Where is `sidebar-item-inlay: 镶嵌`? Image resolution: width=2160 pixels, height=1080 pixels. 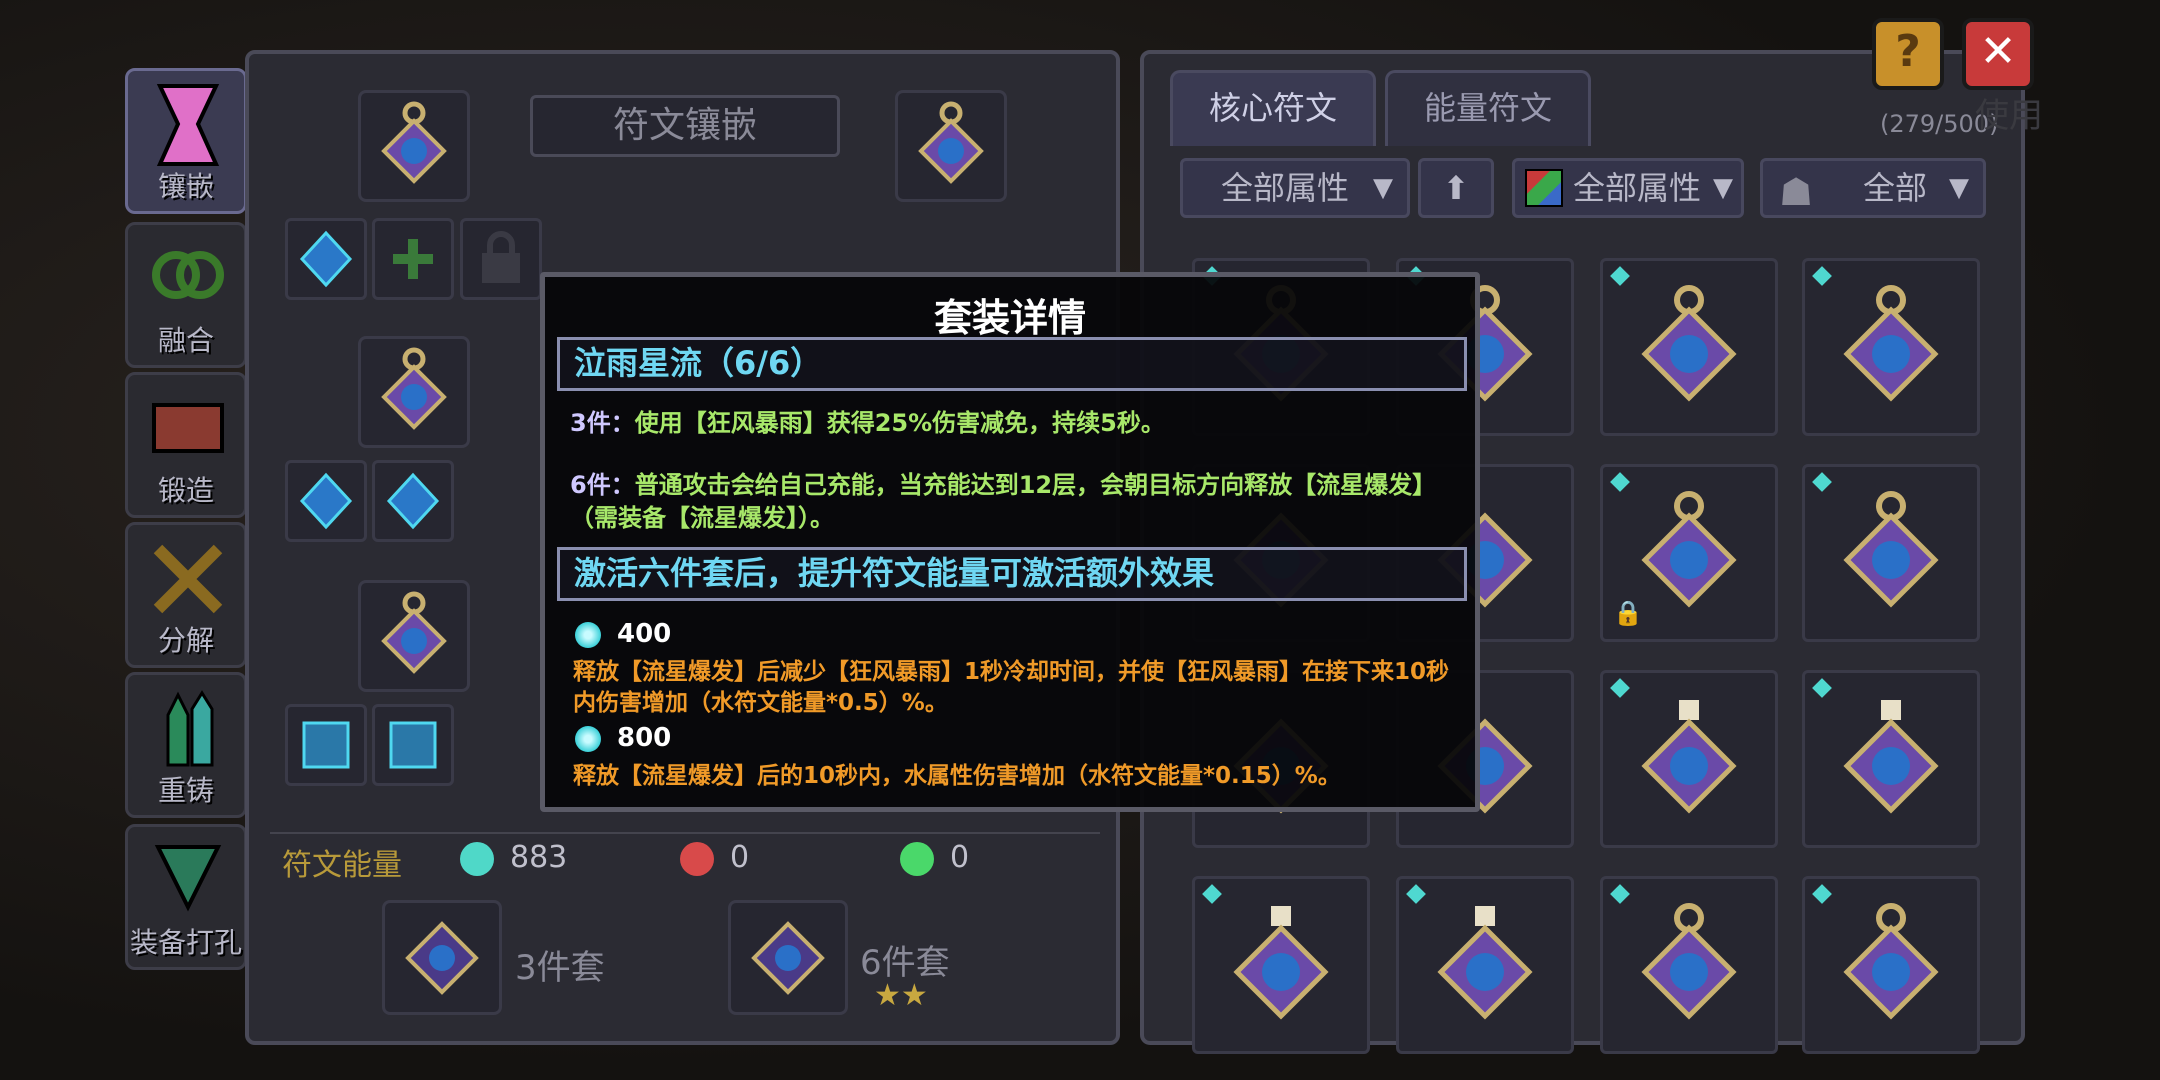 sidebar-item-inlay: 镶嵌 is located at coordinates (186, 141).